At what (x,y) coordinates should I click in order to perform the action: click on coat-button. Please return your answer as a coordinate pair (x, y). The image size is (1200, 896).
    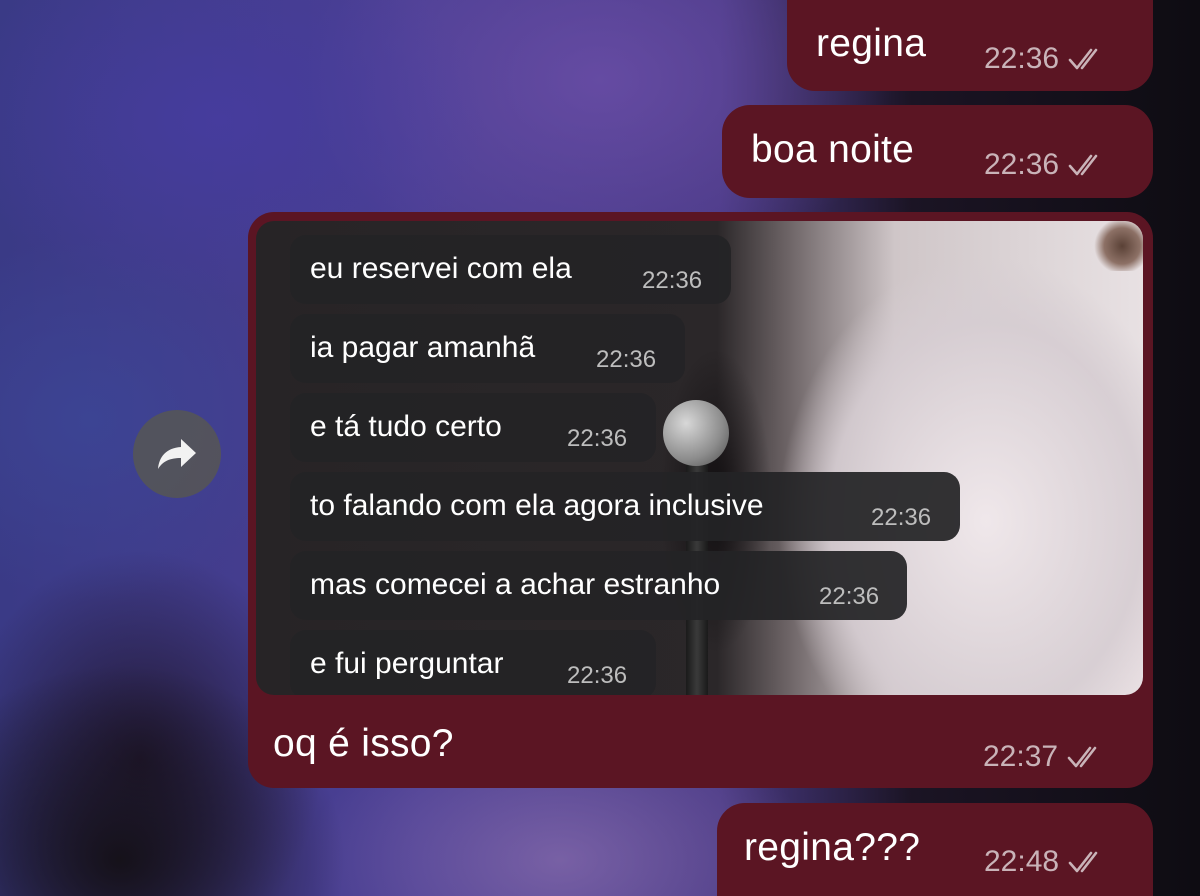
    Looking at the image, I should click on (1117, 246).